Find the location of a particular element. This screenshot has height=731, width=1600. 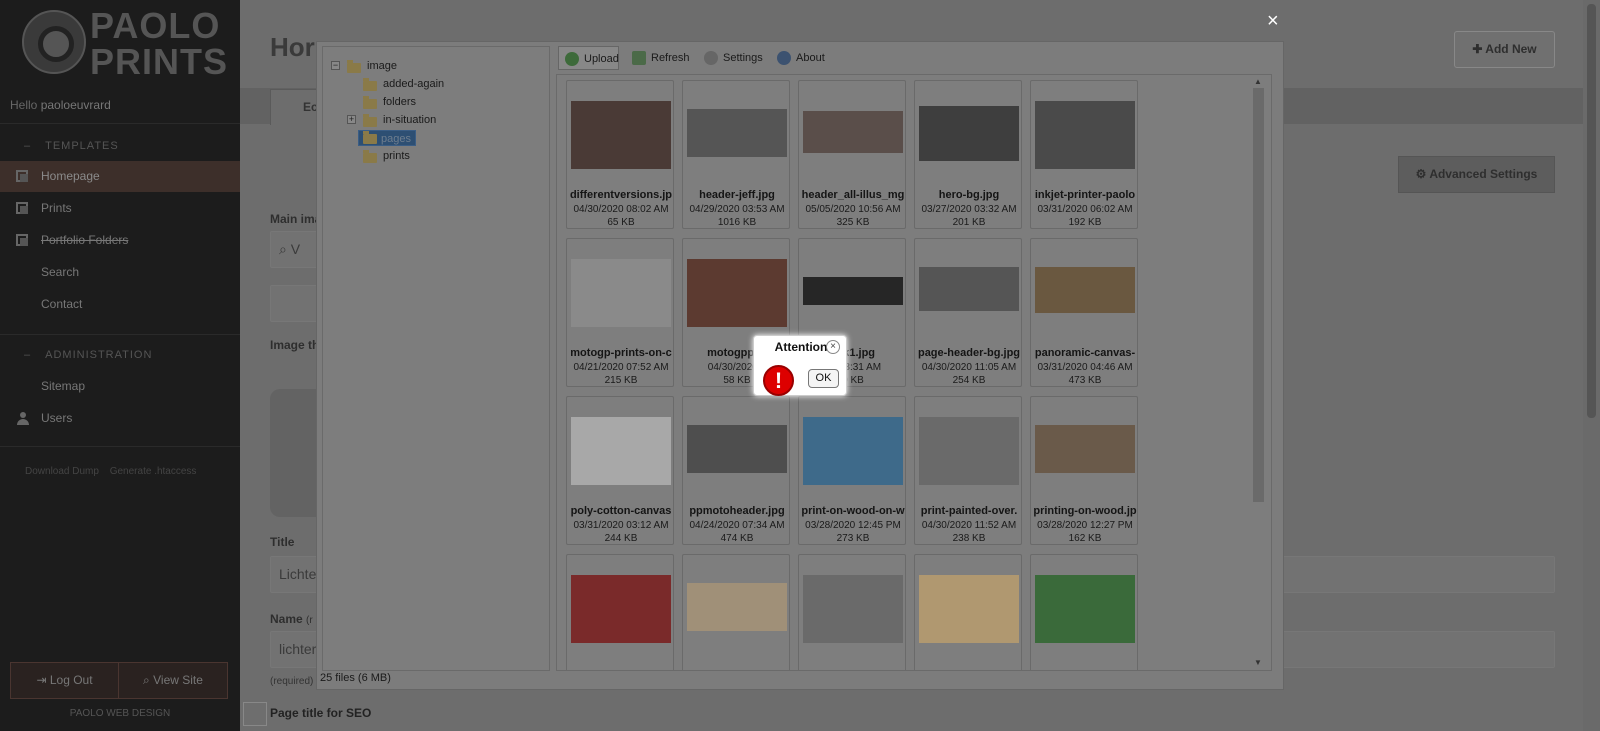

greeting: Hello paoloeuvrard is located at coordinates (60, 105).